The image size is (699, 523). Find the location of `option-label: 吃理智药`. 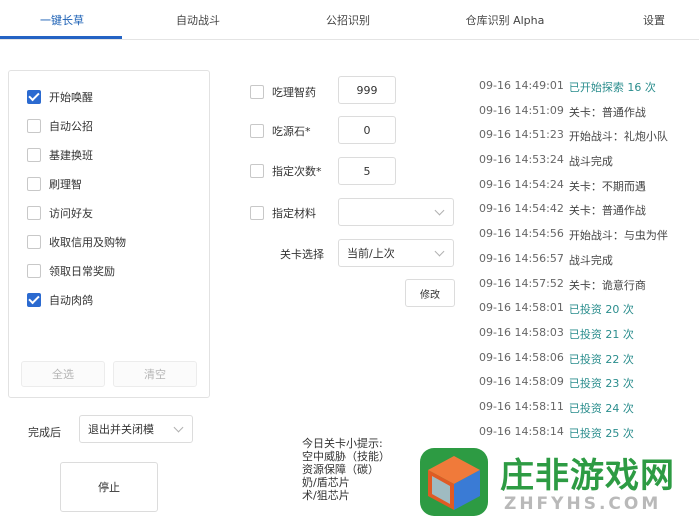

option-label: 吃理智药 is located at coordinates (294, 92).